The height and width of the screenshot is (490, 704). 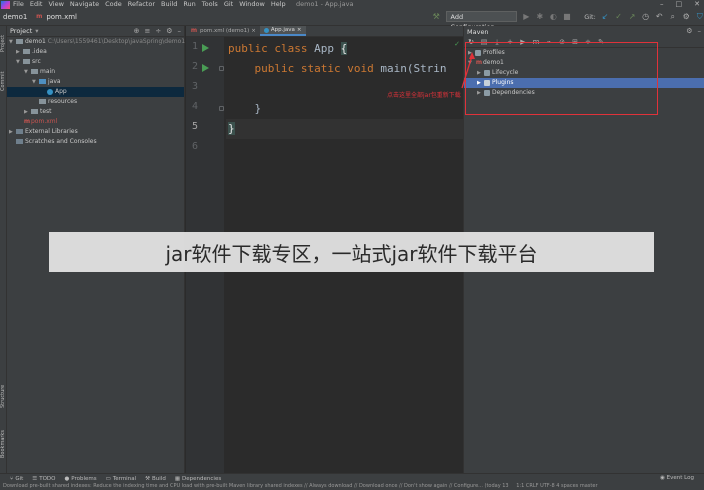 I want to click on tree-item-main: ▼ main, so click(x=95, y=72).